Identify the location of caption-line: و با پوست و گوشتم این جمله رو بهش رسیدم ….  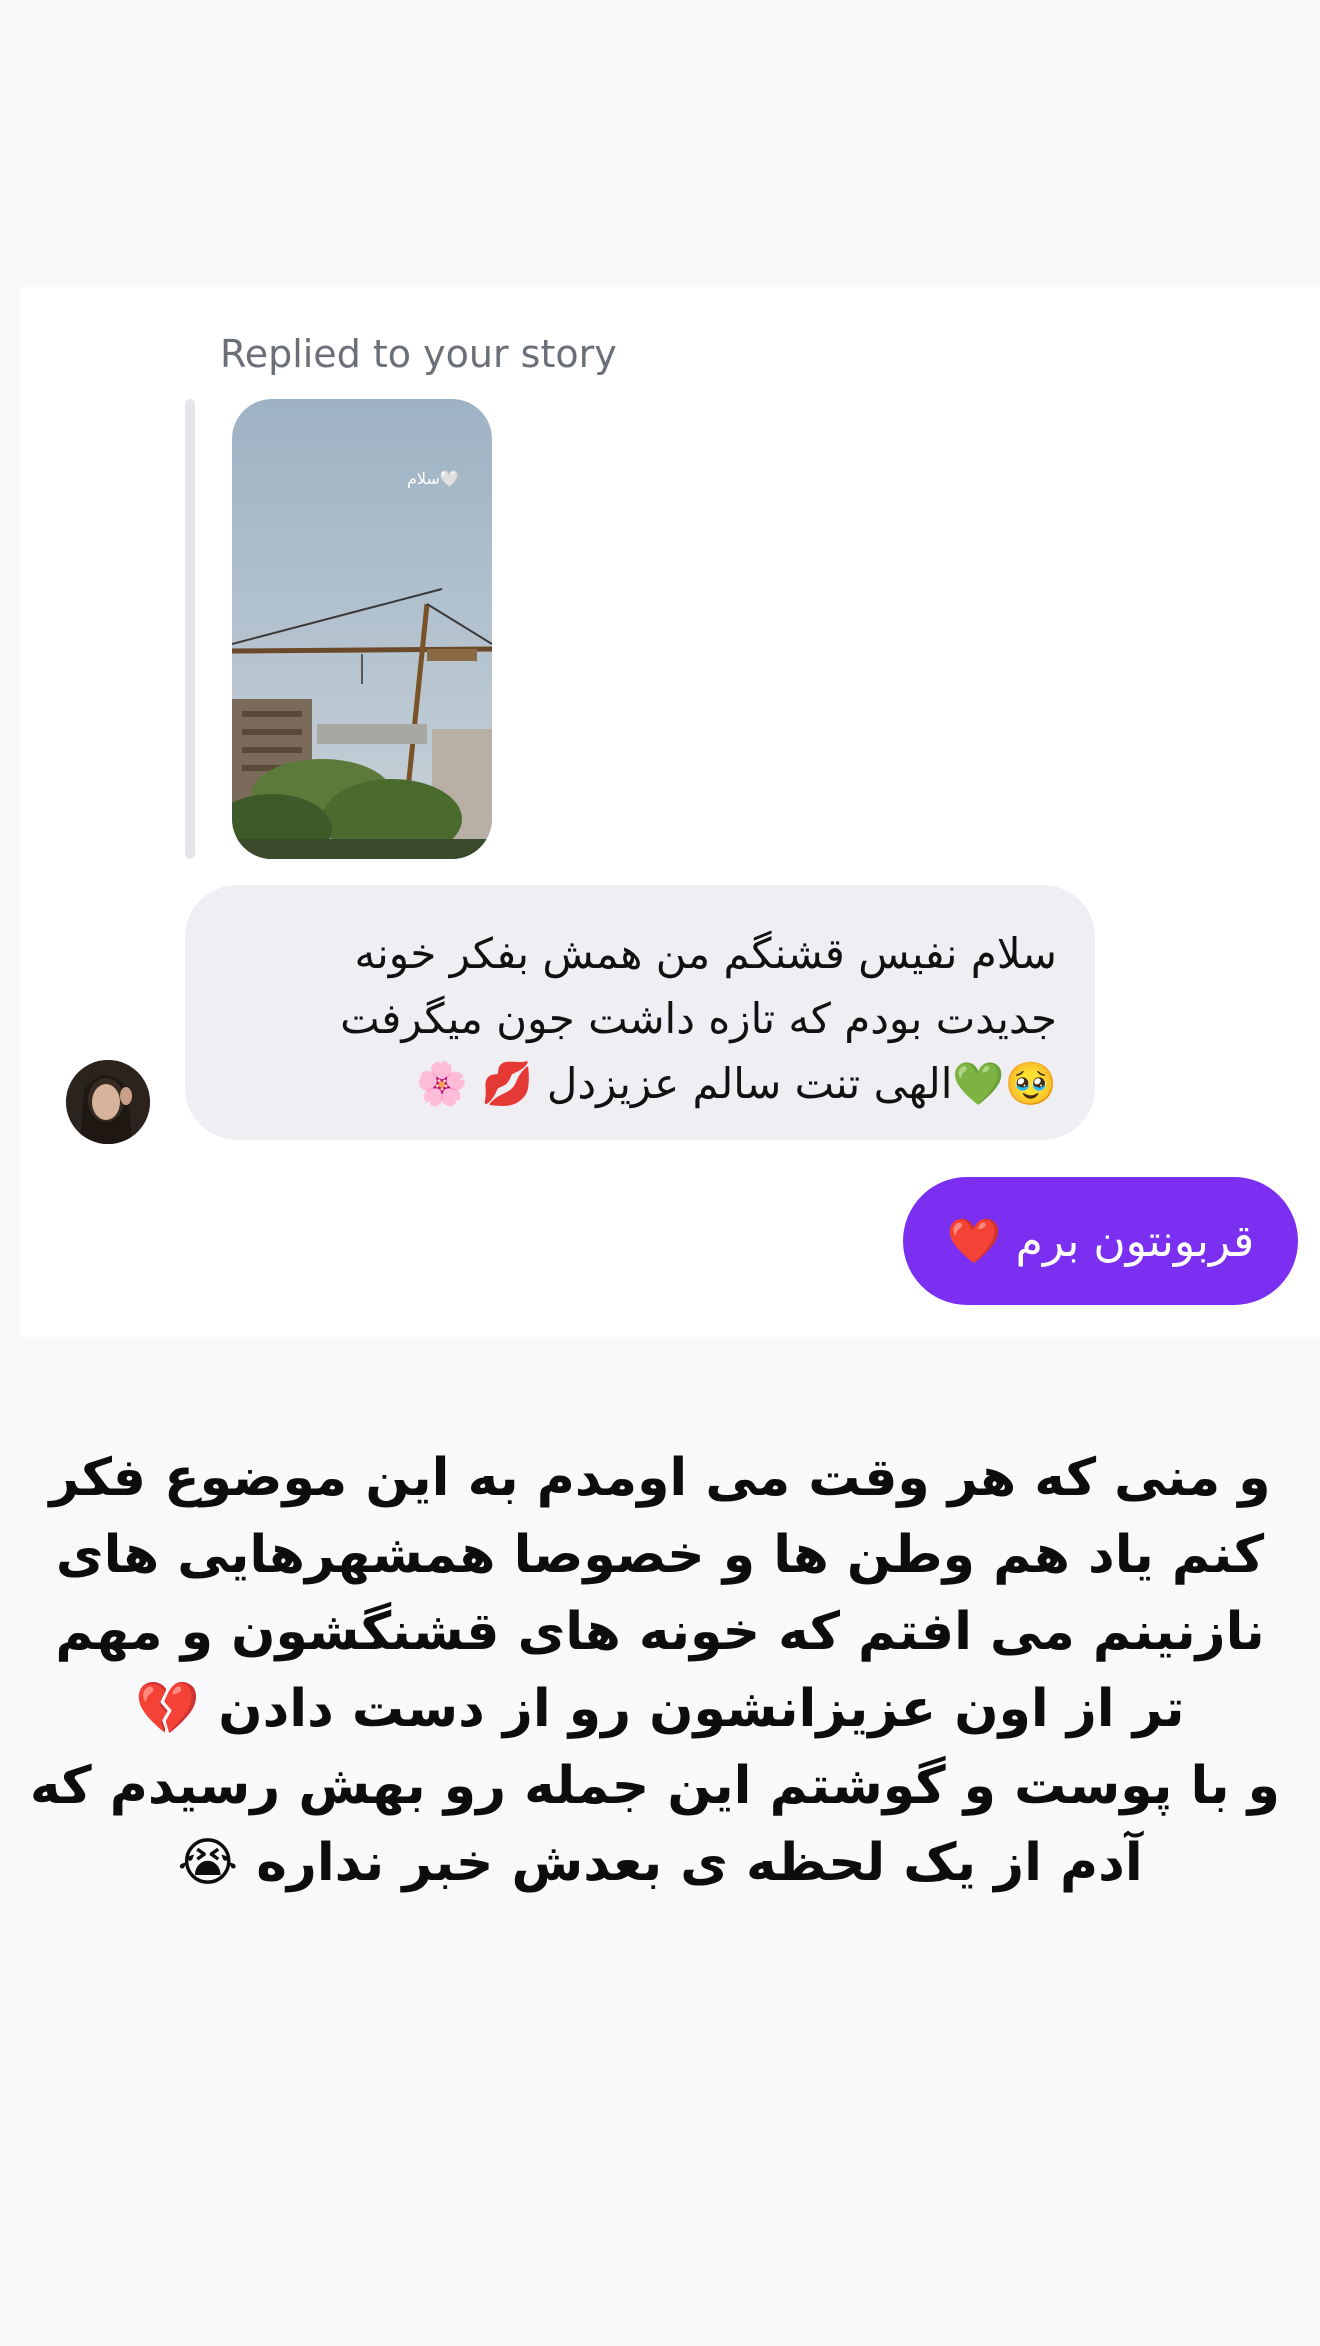
(654, 1786).